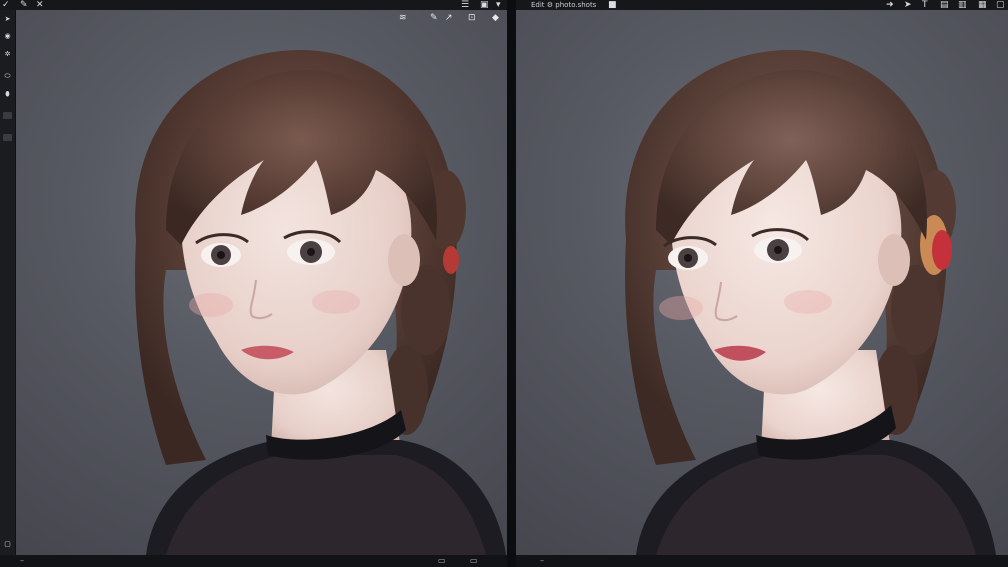  What do you see at coordinates (7, 115) in the screenshot?
I see `opacity-slider` at bounding box center [7, 115].